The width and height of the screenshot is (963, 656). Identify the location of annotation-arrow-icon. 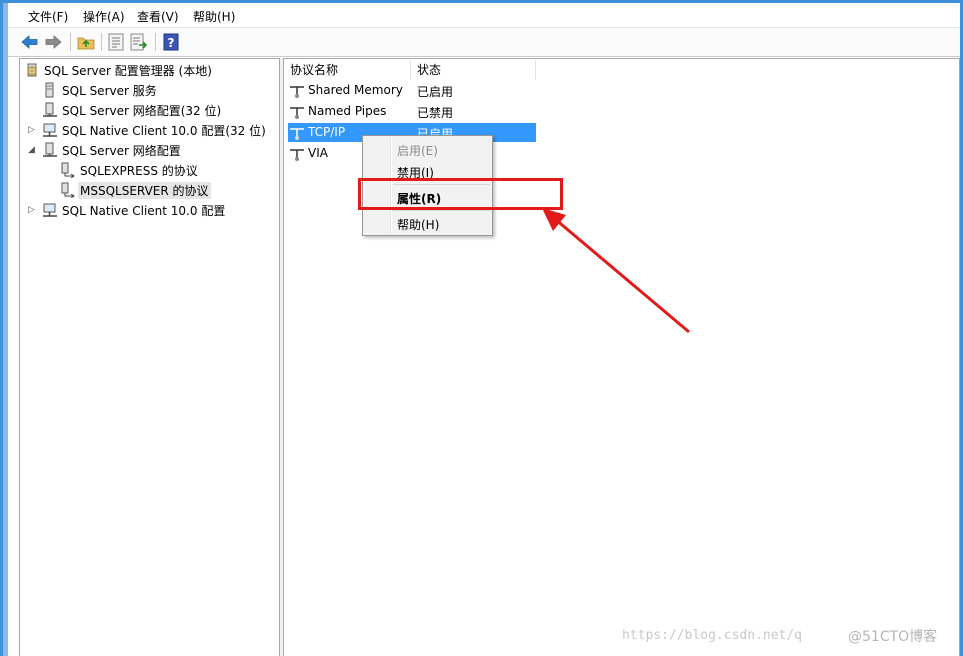
(616, 271).